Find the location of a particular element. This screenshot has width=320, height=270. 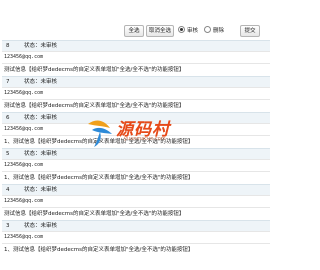

delete-radio is located at coordinates (207, 29).